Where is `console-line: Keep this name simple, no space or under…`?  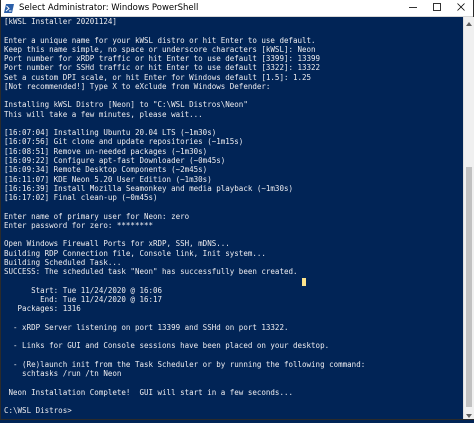 console-line: Keep this name simple, no space or under… is located at coordinates (160, 49).